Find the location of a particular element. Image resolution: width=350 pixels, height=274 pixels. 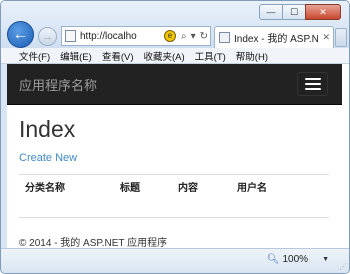

menu-tools: 工具(T) is located at coordinates (210, 56).